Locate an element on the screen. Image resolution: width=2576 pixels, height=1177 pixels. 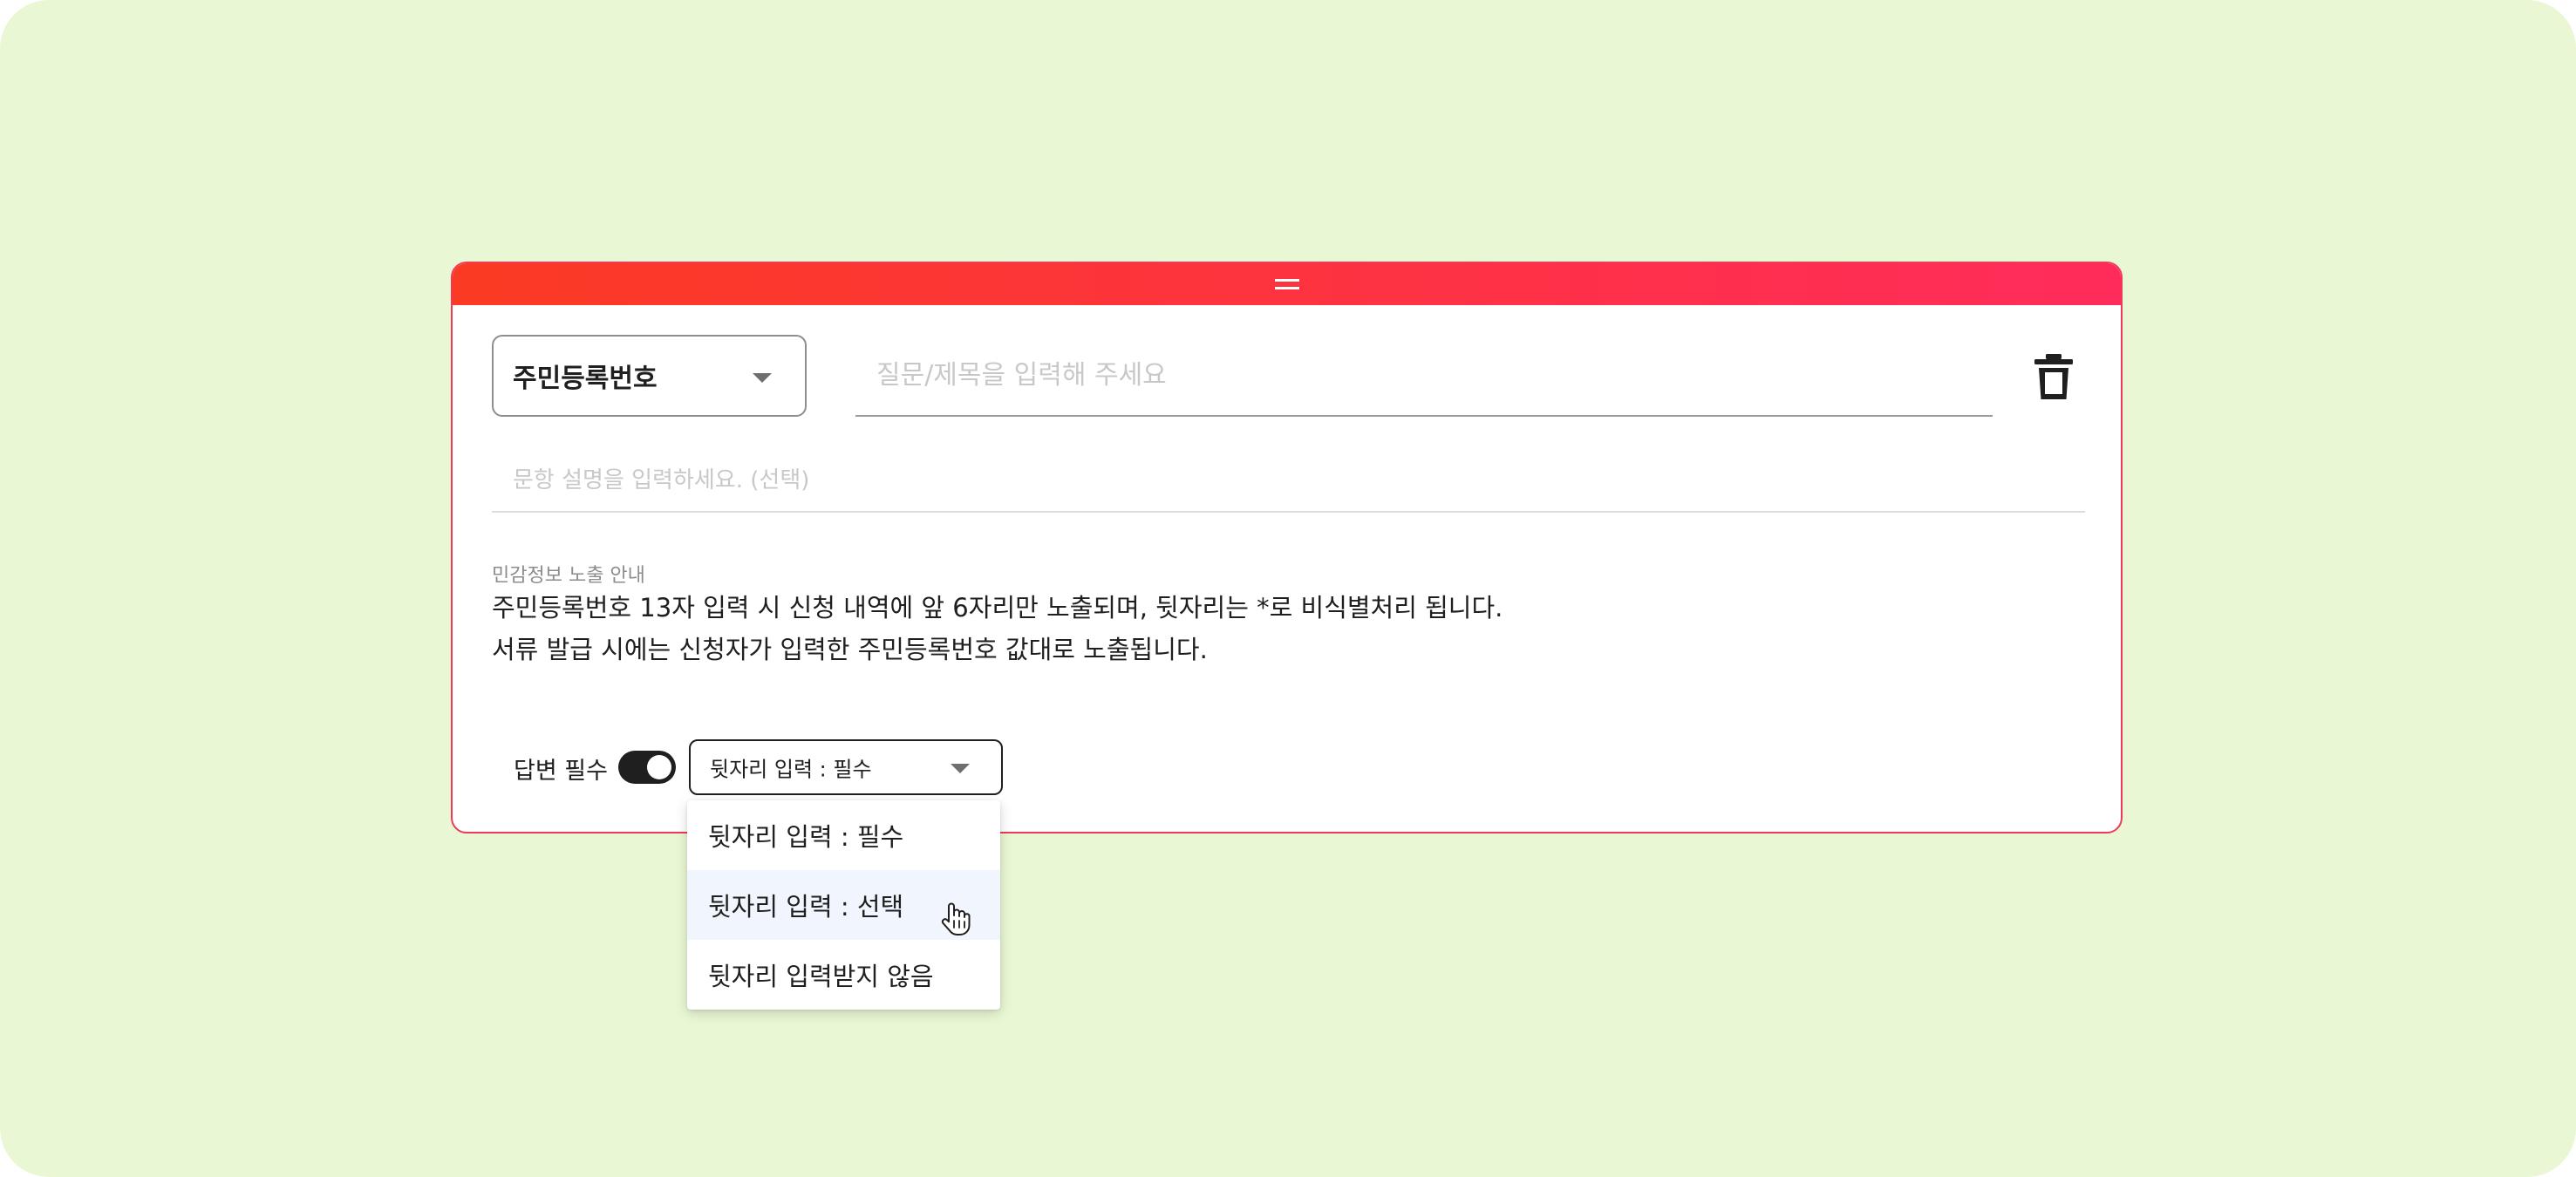
sensitive-info-notice-line: 서류 발급 시에는 신청자가 입력한 주민등록번호 값대로 노출됩니다. is located at coordinates (850, 649).